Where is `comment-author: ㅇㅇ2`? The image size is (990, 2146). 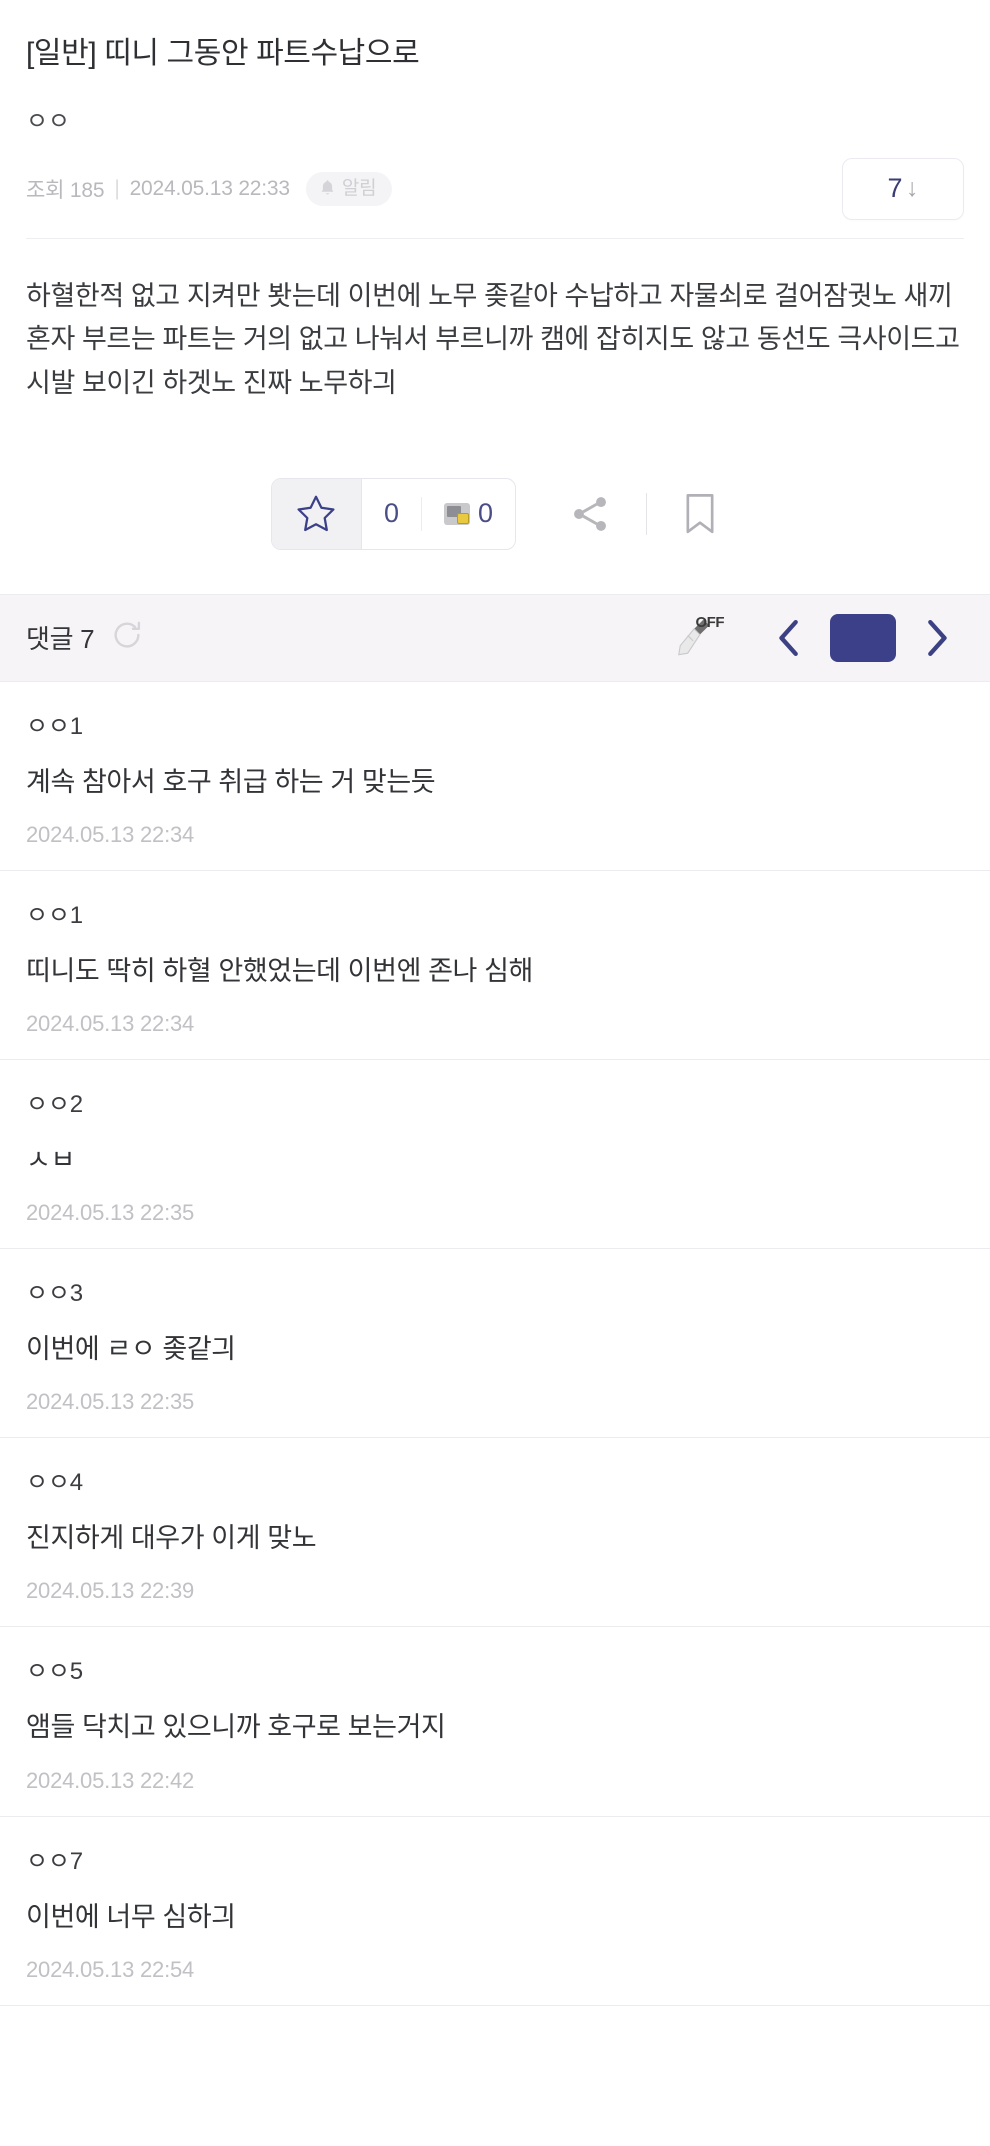
comment-author: ㅇㅇ2 is located at coordinates (495, 1101).